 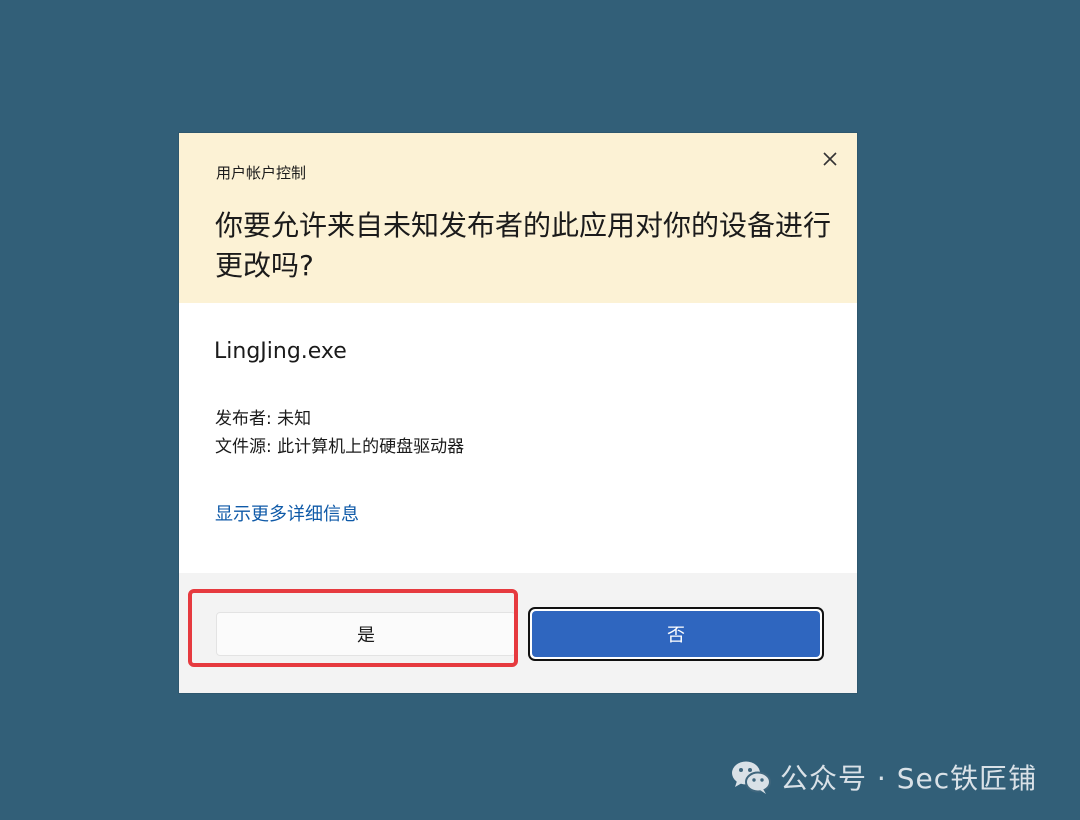 What do you see at coordinates (280, 351) in the screenshot?
I see `app-name: LingJing.exe` at bounding box center [280, 351].